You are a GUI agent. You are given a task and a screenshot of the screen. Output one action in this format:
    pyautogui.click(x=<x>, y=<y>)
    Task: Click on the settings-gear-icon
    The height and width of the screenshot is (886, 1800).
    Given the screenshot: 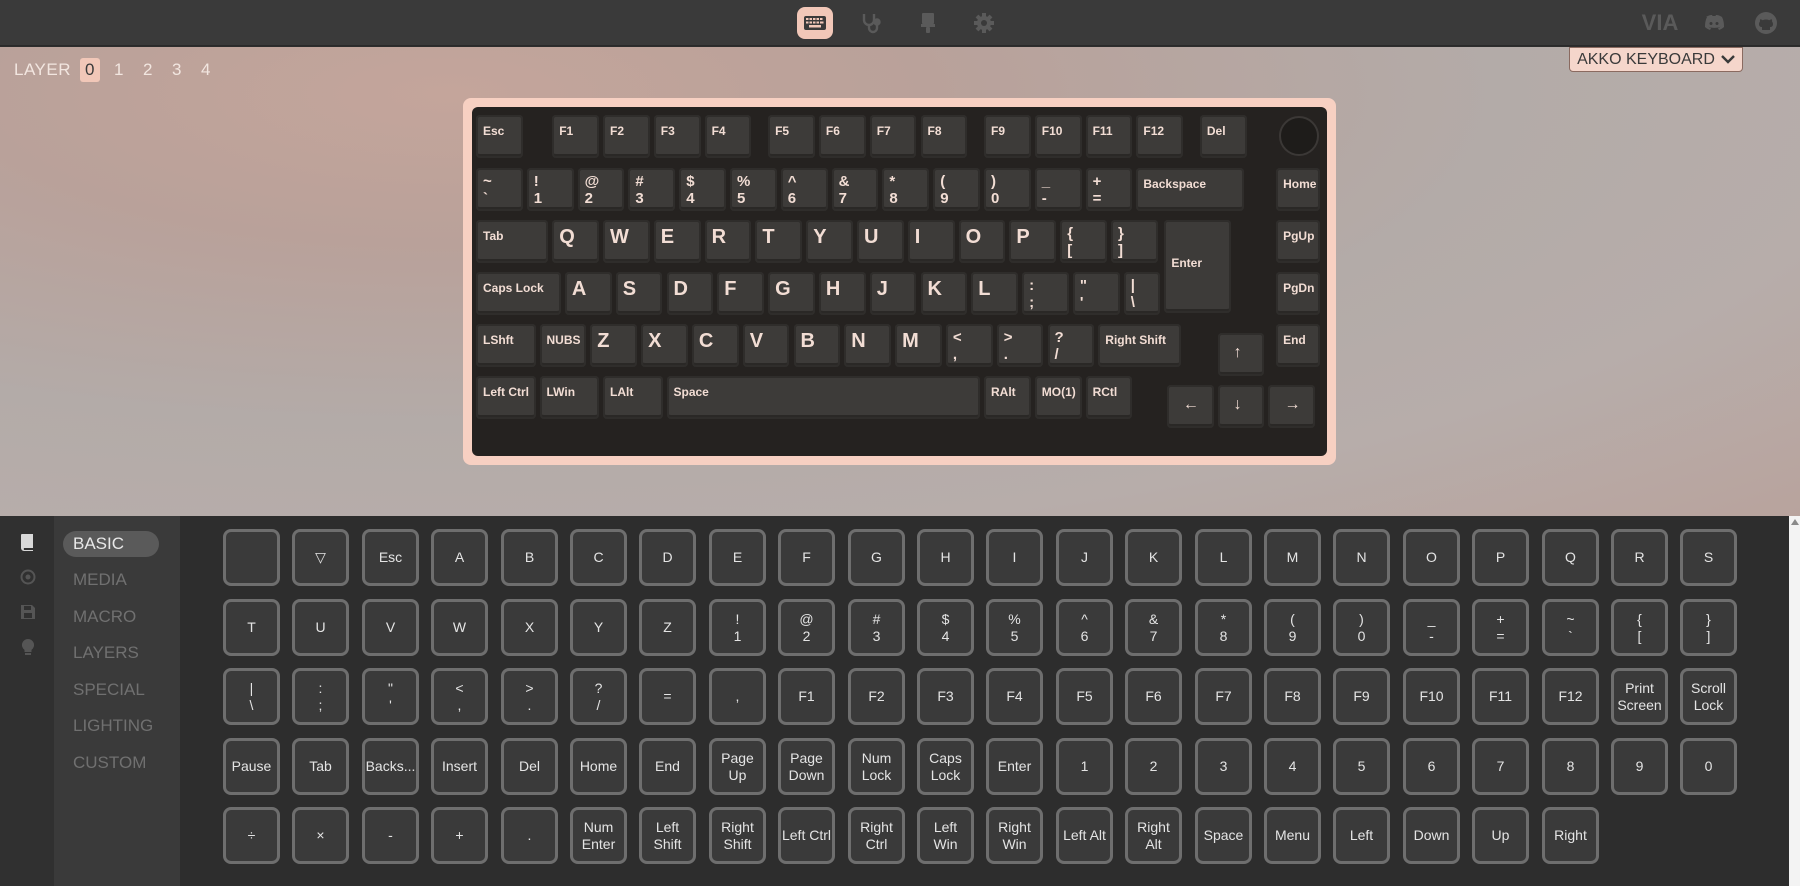 What is the action you would take?
    pyautogui.click(x=984, y=23)
    